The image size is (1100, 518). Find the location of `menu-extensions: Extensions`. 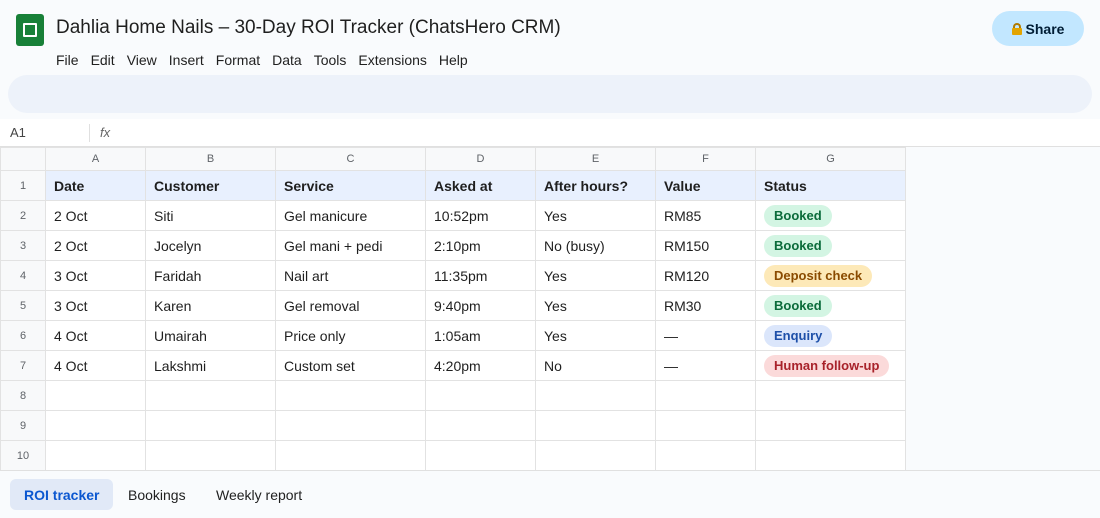

menu-extensions: Extensions is located at coordinates (395, 60).